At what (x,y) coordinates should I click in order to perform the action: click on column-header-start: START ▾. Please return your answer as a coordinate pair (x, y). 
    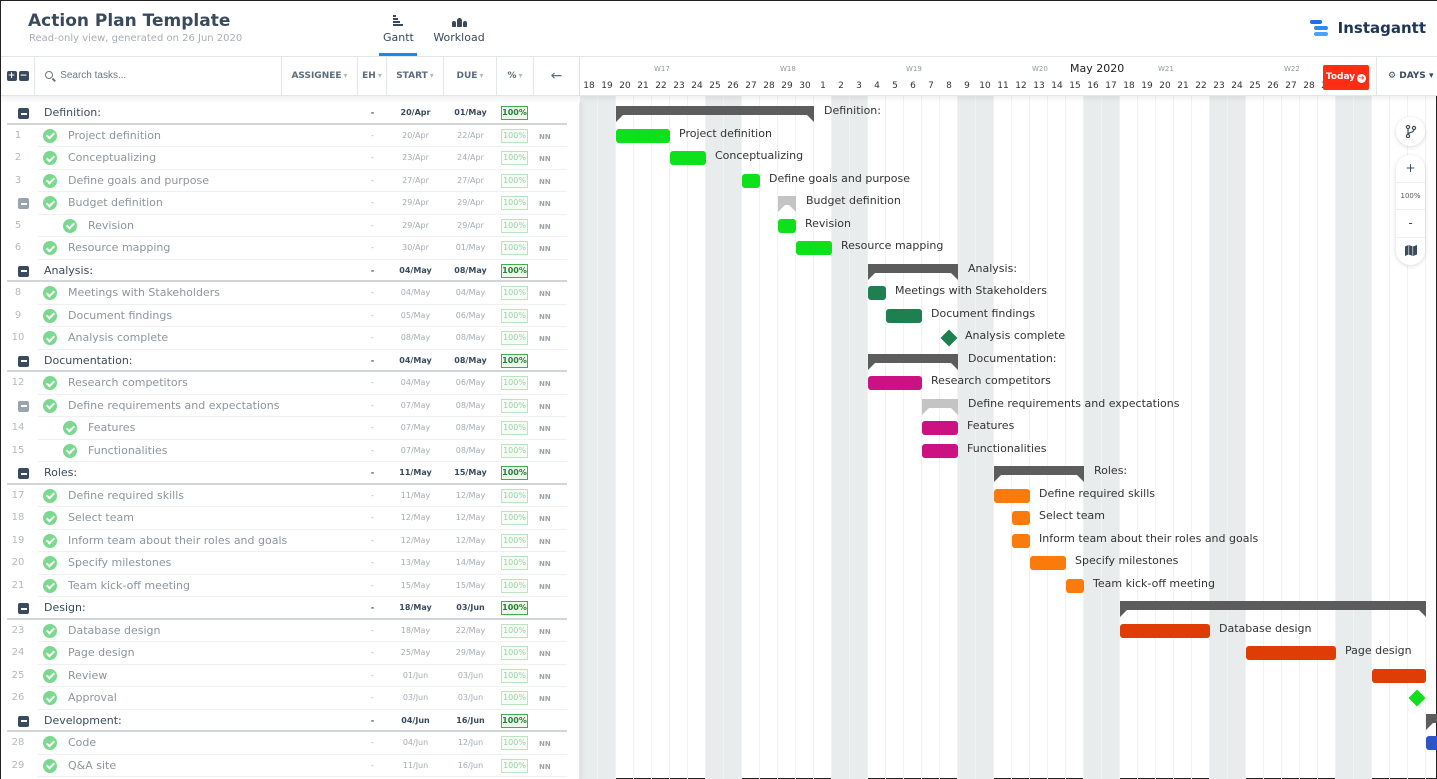
    Looking at the image, I should click on (415, 76).